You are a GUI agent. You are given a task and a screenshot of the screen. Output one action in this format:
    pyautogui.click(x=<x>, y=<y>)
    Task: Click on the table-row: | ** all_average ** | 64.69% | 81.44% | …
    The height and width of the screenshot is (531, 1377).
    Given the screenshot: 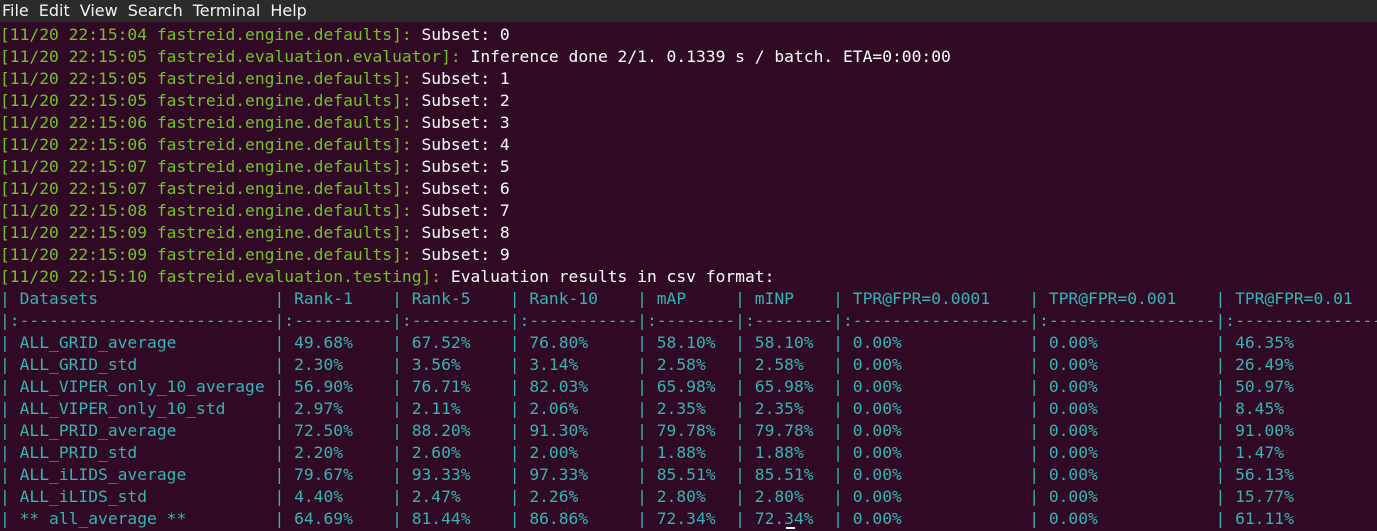 What is the action you would take?
    pyautogui.click(x=688, y=518)
    